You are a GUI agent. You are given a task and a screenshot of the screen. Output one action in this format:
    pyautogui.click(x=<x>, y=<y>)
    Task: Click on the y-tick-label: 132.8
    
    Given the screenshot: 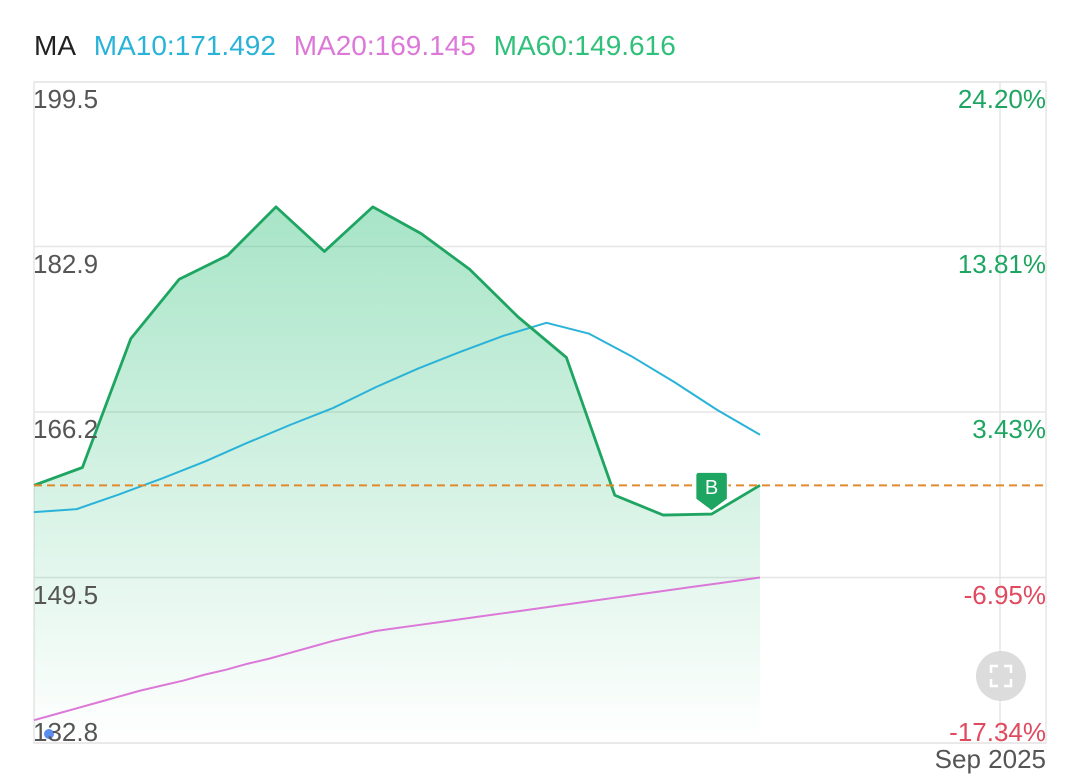 What is the action you would take?
    pyautogui.click(x=66, y=732)
    